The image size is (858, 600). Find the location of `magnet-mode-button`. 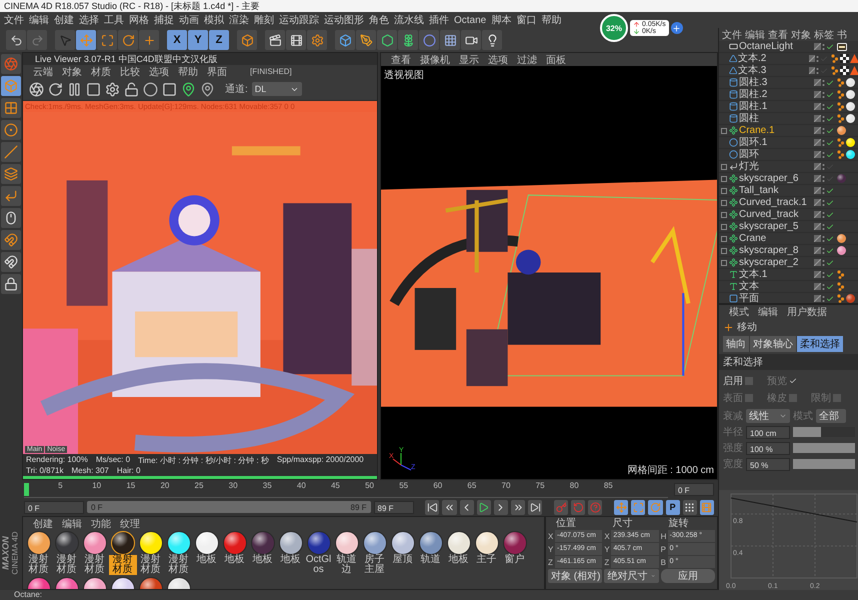

magnet-mode-button is located at coordinates (11, 262).